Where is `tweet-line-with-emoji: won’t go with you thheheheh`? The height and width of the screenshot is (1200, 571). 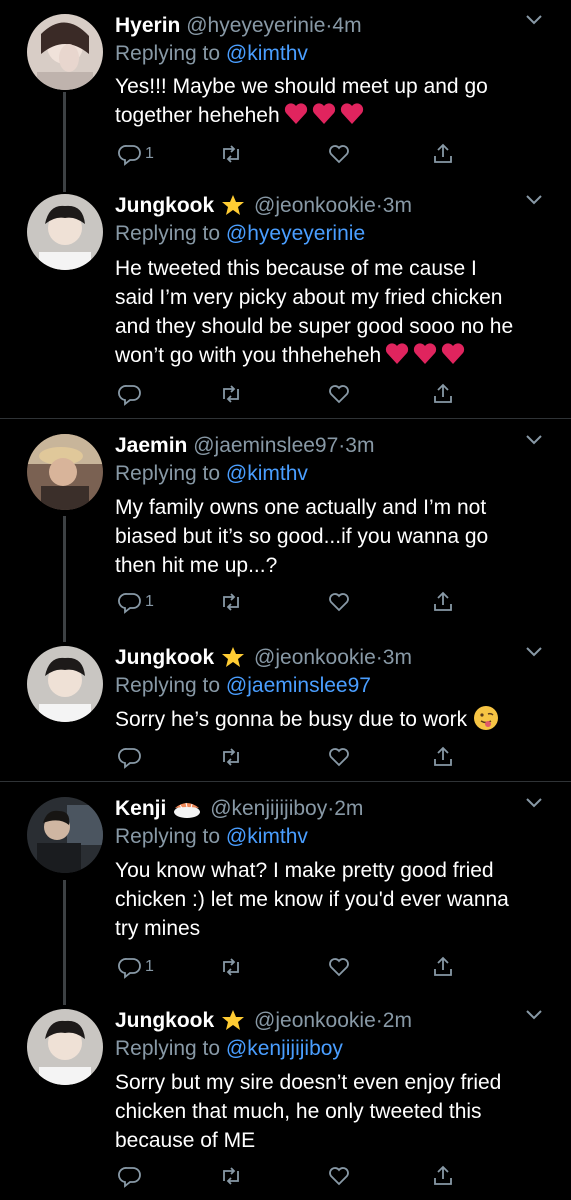
tweet-line-with-emoji: won’t go with you thheheheh is located at coordinates (335, 355).